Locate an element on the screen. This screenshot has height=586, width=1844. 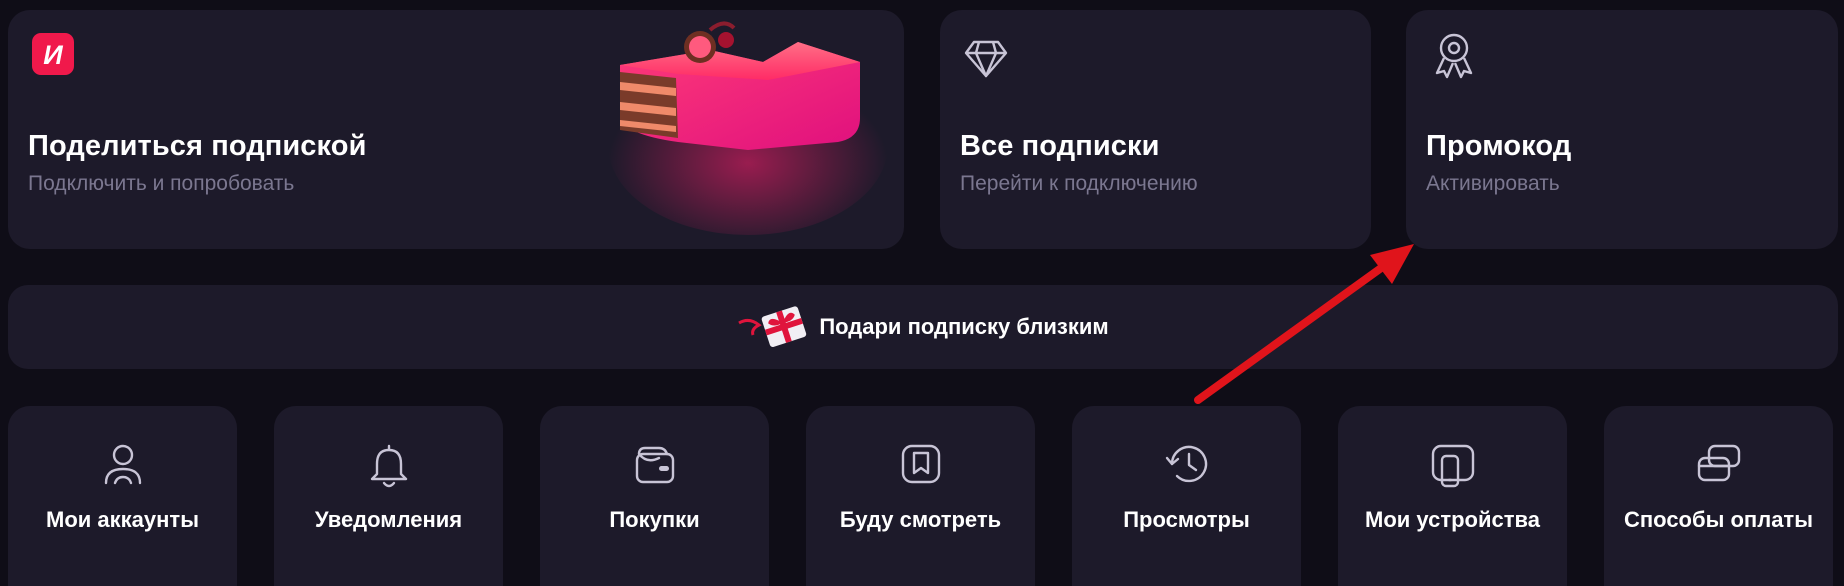
tile-label: Просмотры is located at coordinates (1186, 519).